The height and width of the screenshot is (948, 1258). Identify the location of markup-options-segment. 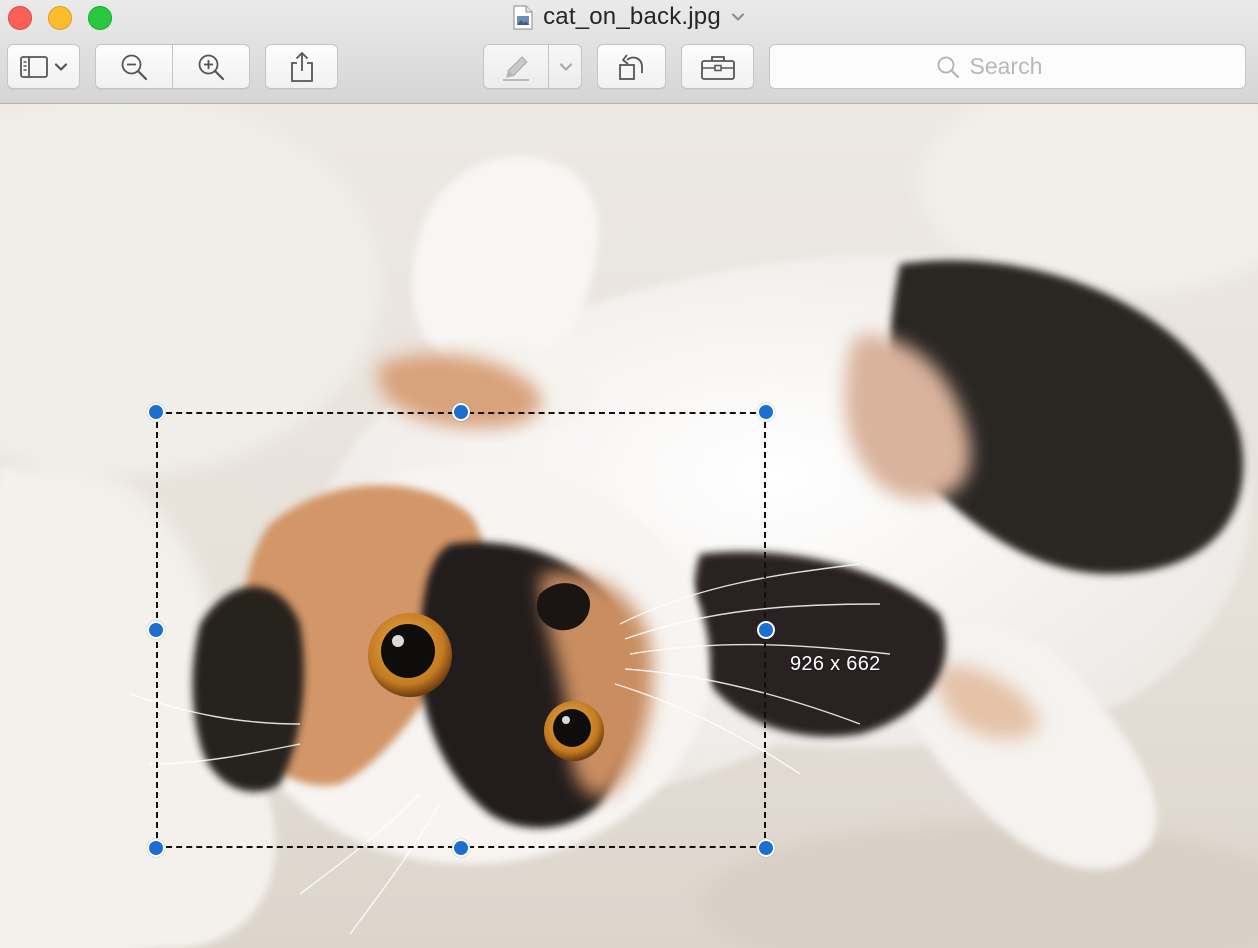
(565, 66).